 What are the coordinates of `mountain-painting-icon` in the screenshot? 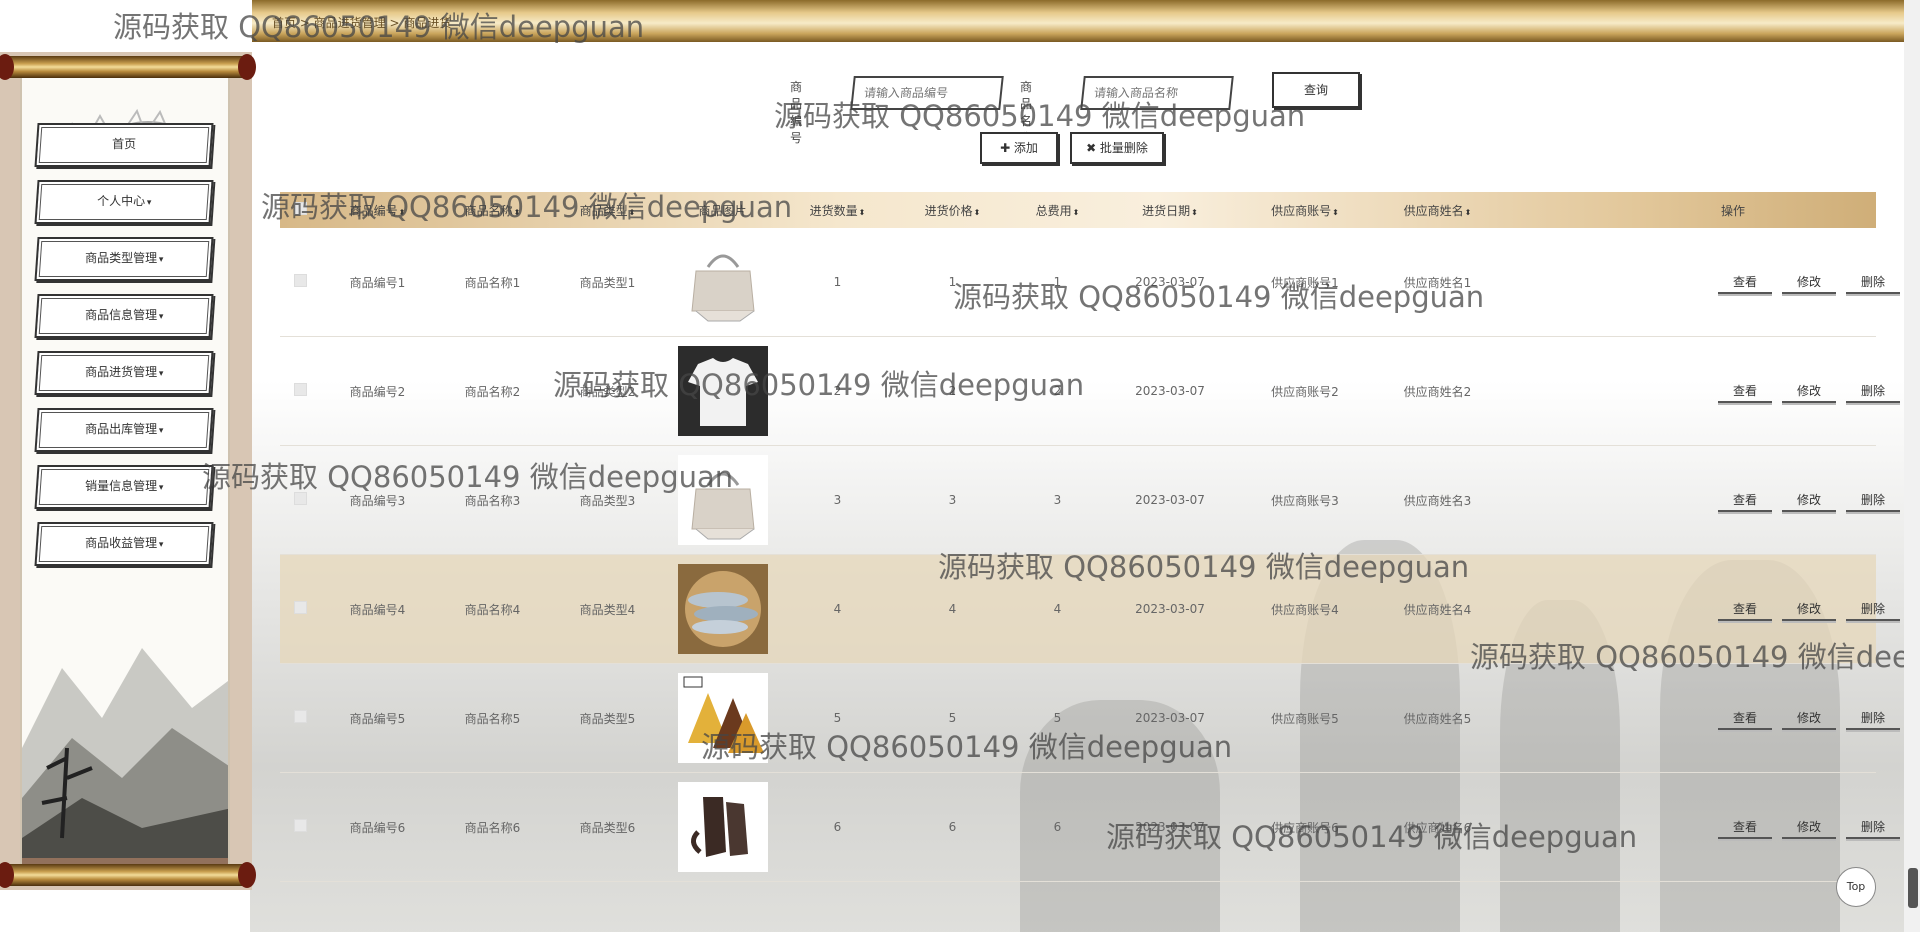 It's located at (125, 763).